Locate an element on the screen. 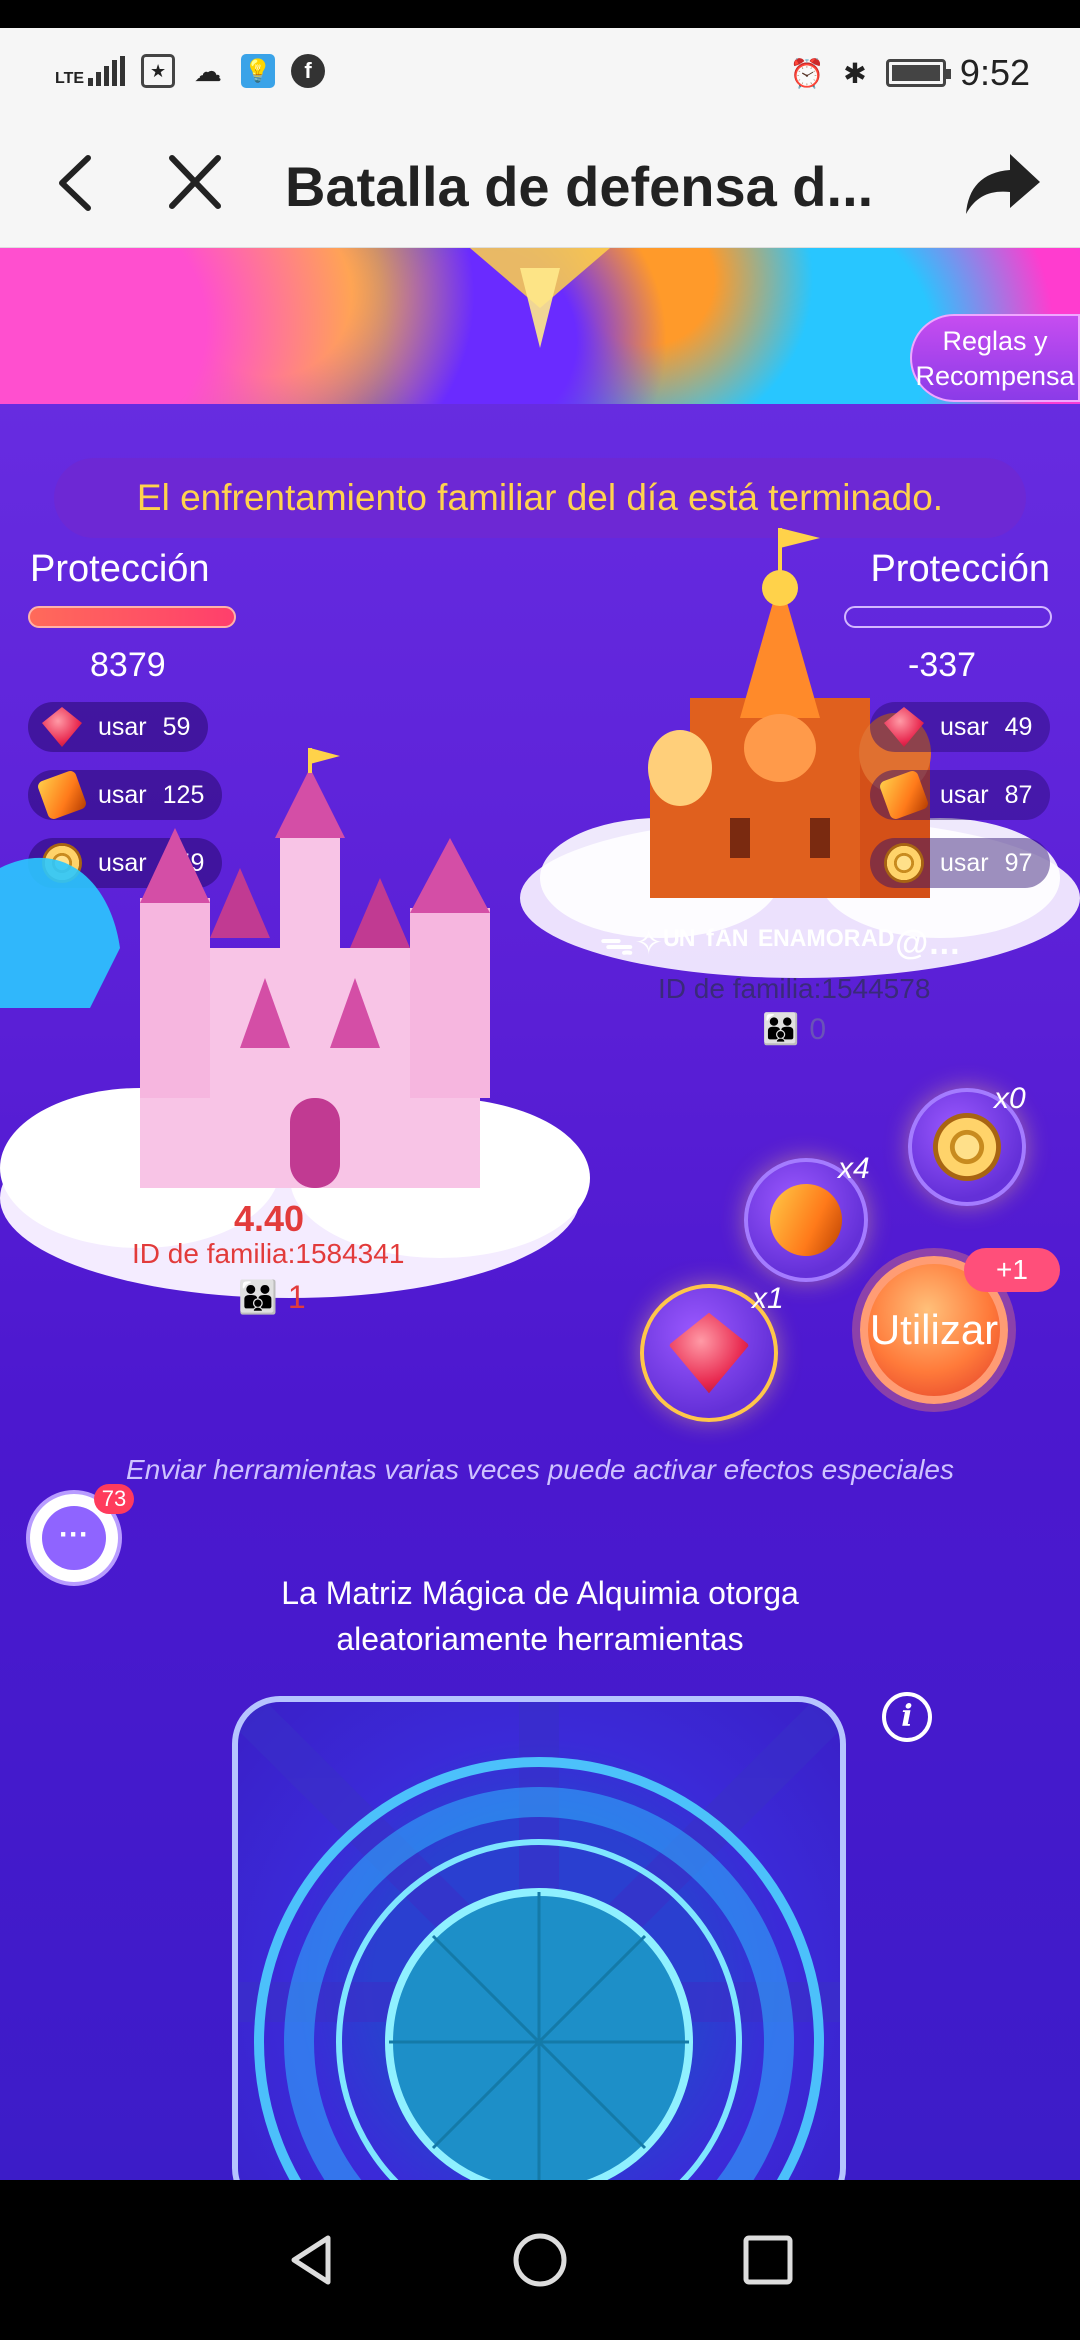 The image size is (1080, 2340). right-tool-ball: usar 97 is located at coordinates (960, 863).